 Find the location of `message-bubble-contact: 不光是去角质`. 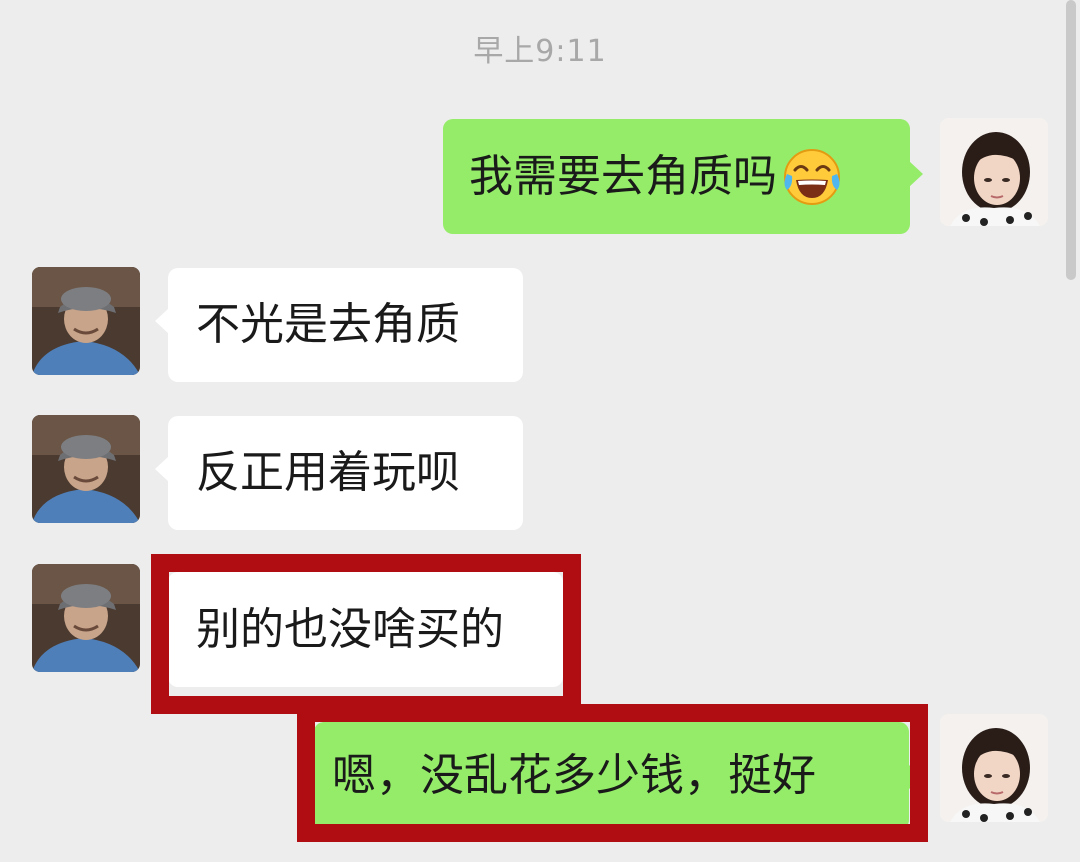

message-bubble-contact: 不光是去角质 is located at coordinates (339, 325).